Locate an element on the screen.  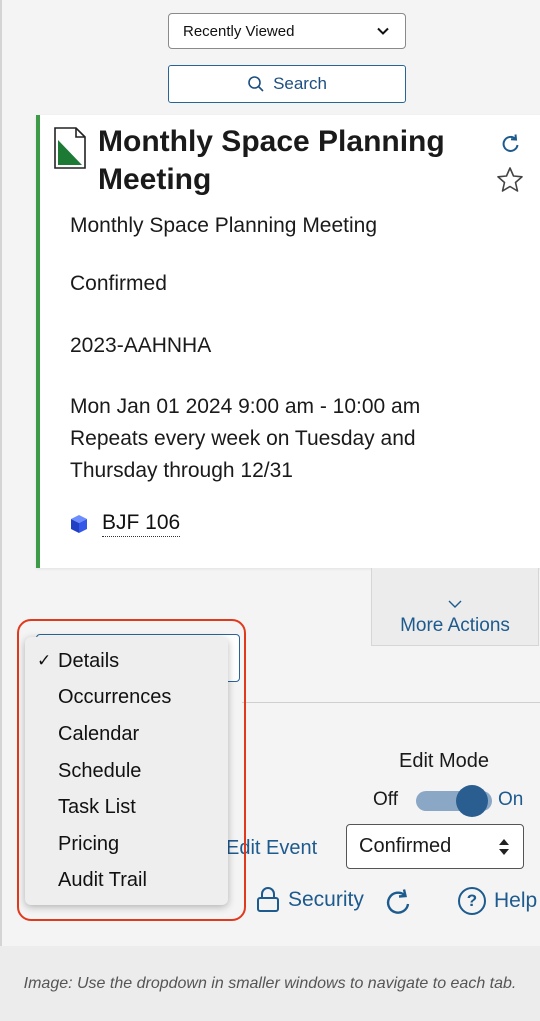
recently-viewed-label: Recently Viewed is located at coordinates (239, 31).